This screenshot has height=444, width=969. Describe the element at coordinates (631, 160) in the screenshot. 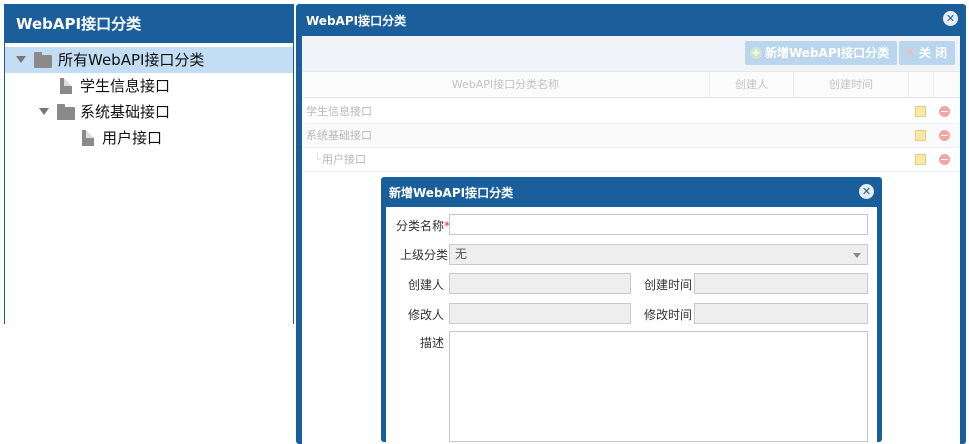

I see `table-row: └ 用户接口` at that location.